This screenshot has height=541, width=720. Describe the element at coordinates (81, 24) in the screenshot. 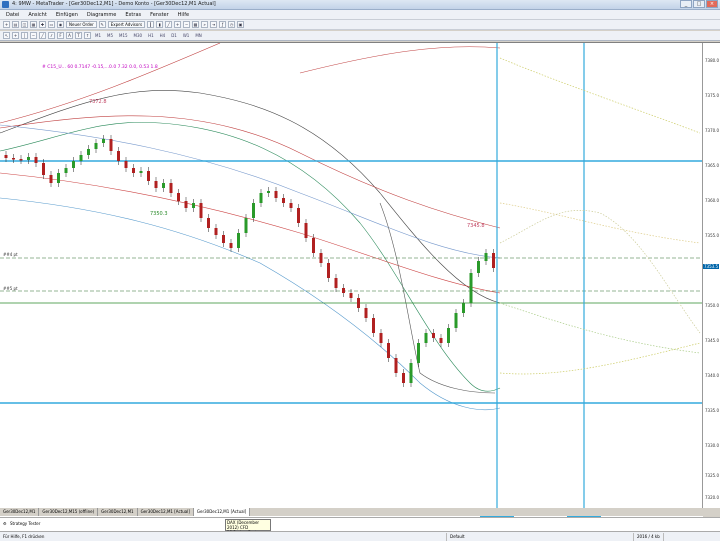

I see `new-order-button: Neuer Order` at that location.